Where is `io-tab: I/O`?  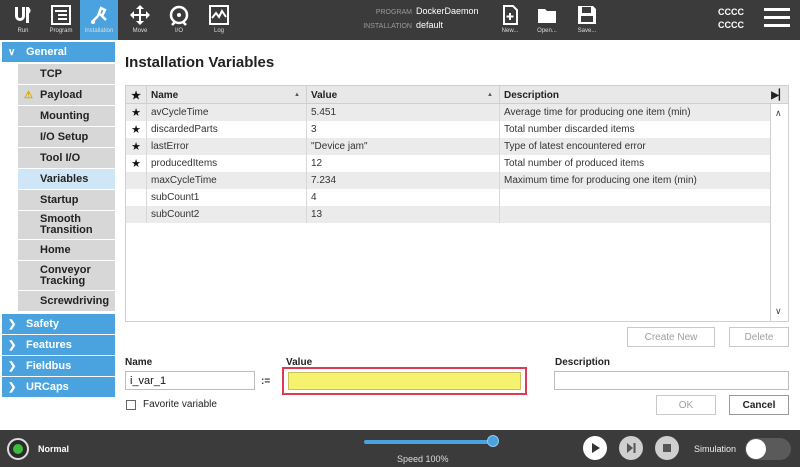
io-tab: I/O is located at coordinates (179, 20).